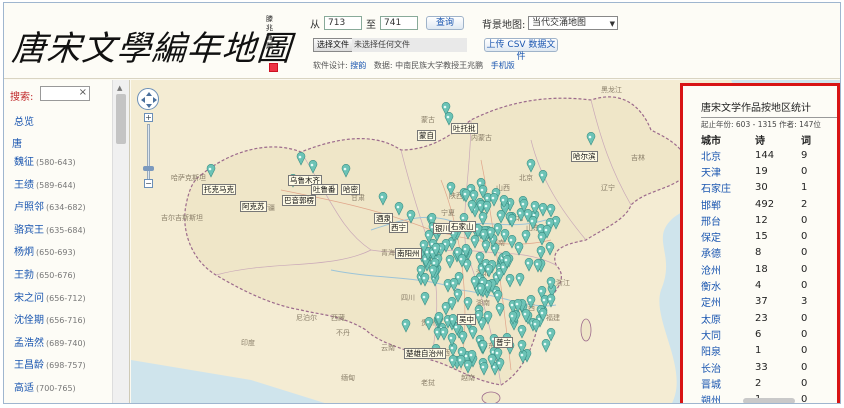 Image resolution: width=844 pixels, height=408 pixels. What do you see at coordinates (728, 351) in the screenshot?
I see `stats-city: 阳泉` at bounding box center [728, 351].